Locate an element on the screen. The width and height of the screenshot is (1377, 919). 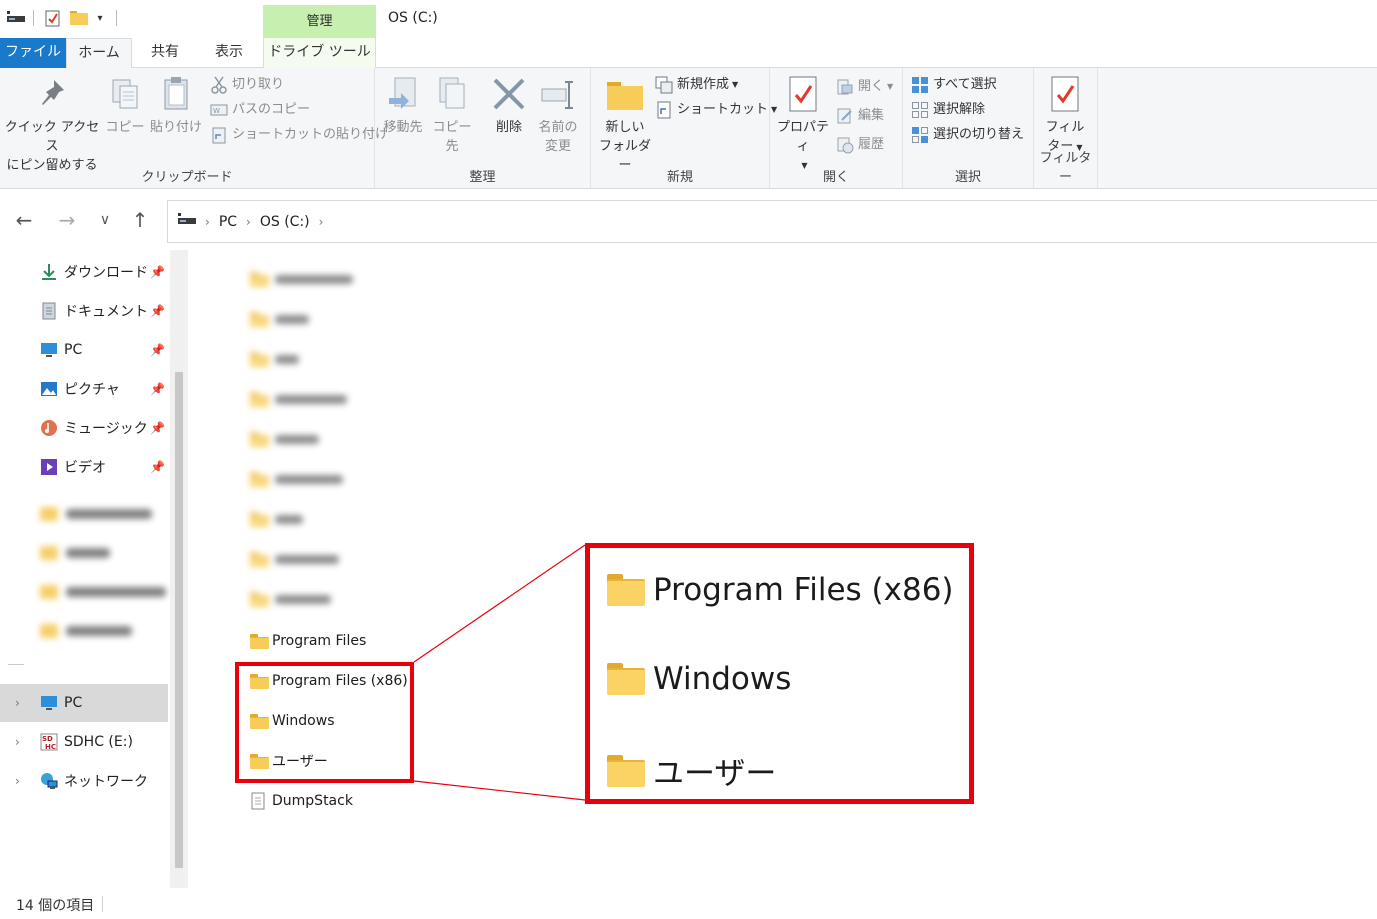
invert-selection-button: 選択の切り替え is located at coordinates (967, 135).